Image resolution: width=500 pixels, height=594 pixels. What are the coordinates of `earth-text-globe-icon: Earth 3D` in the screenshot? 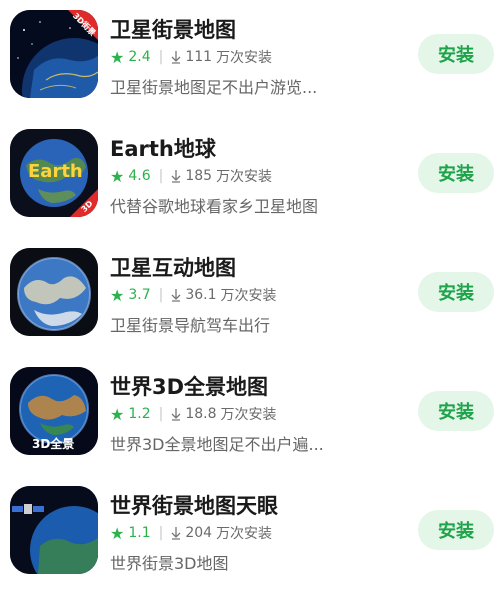 It's located at (54, 173).